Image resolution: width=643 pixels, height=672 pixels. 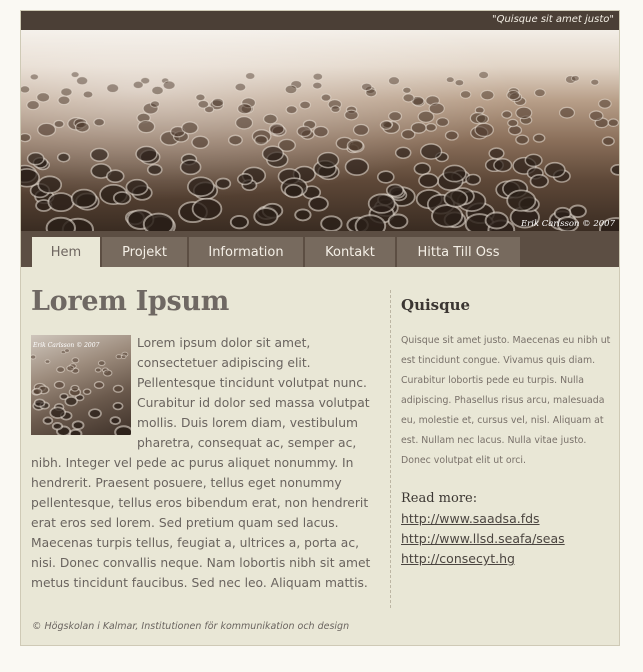 I want to click on nav-tab-label: Information, so click(x=246, y=252).